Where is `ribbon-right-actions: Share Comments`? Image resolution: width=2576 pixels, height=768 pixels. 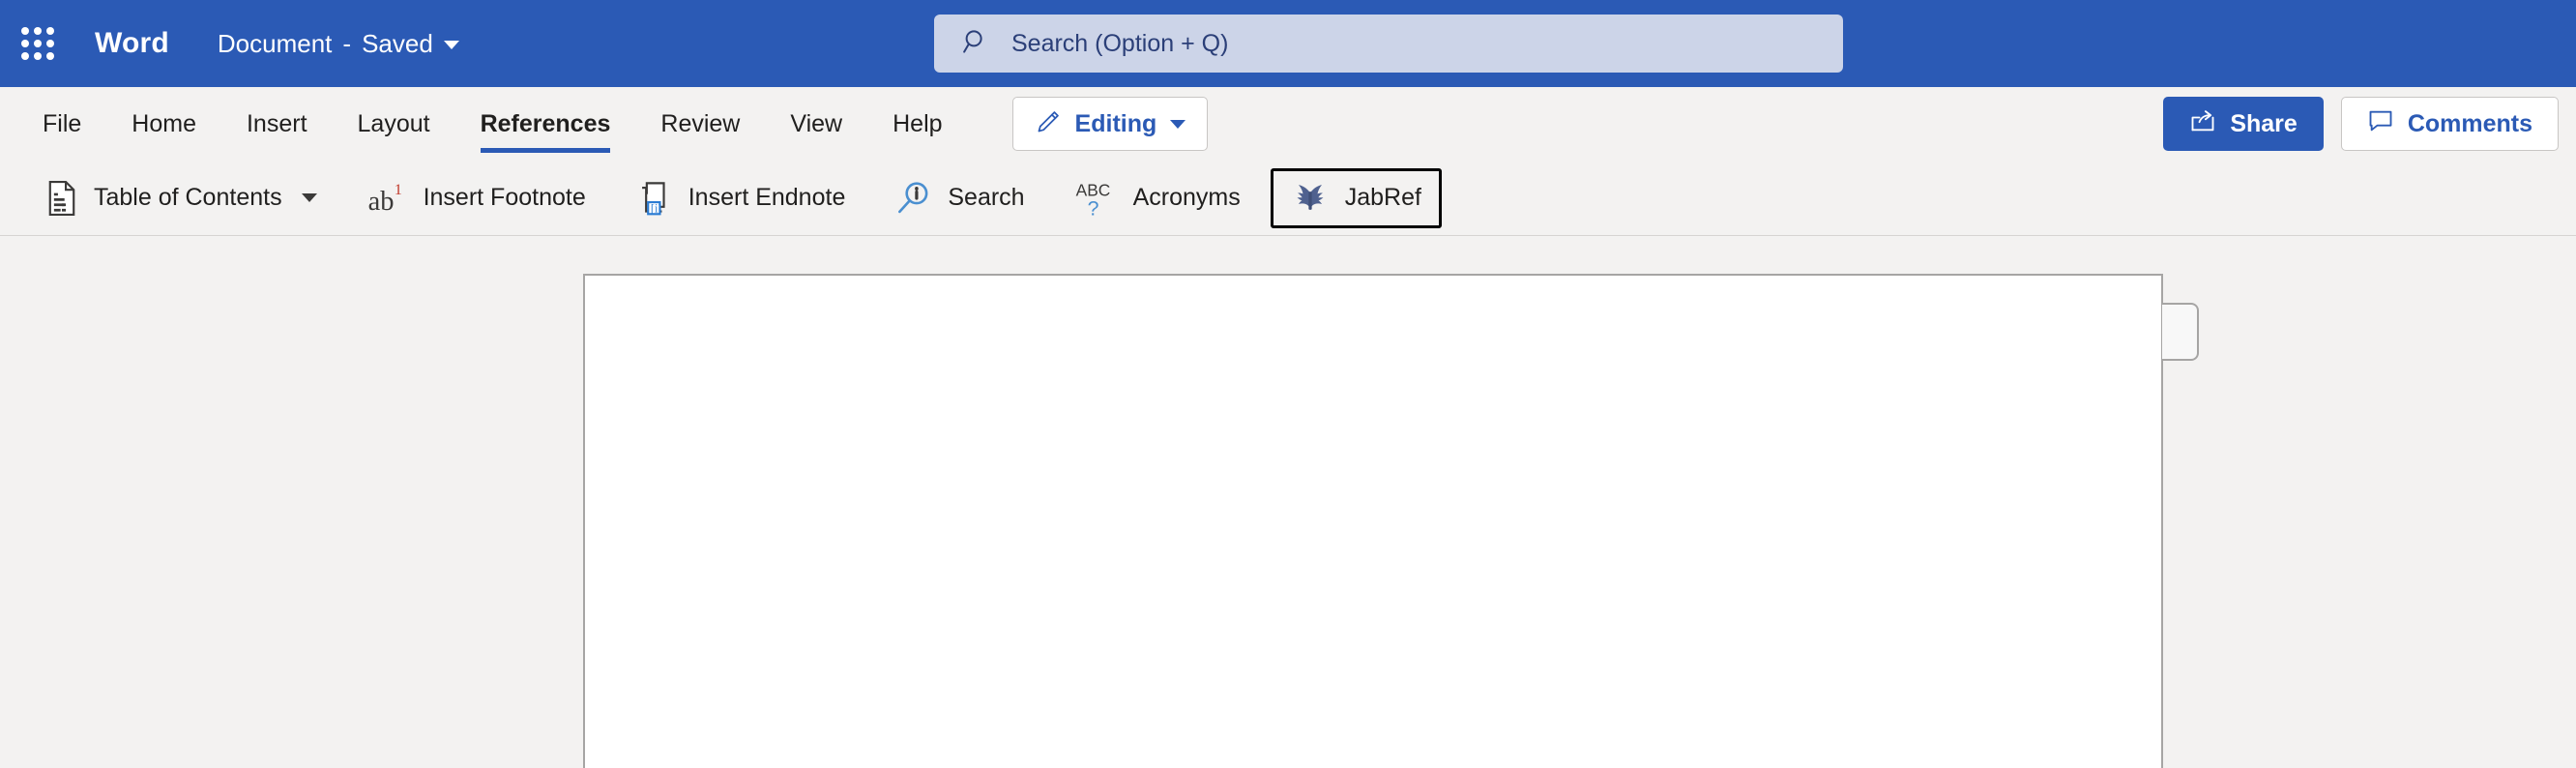 ribbon-right-actions: Share Comments is located at coordinates (2361, 124).